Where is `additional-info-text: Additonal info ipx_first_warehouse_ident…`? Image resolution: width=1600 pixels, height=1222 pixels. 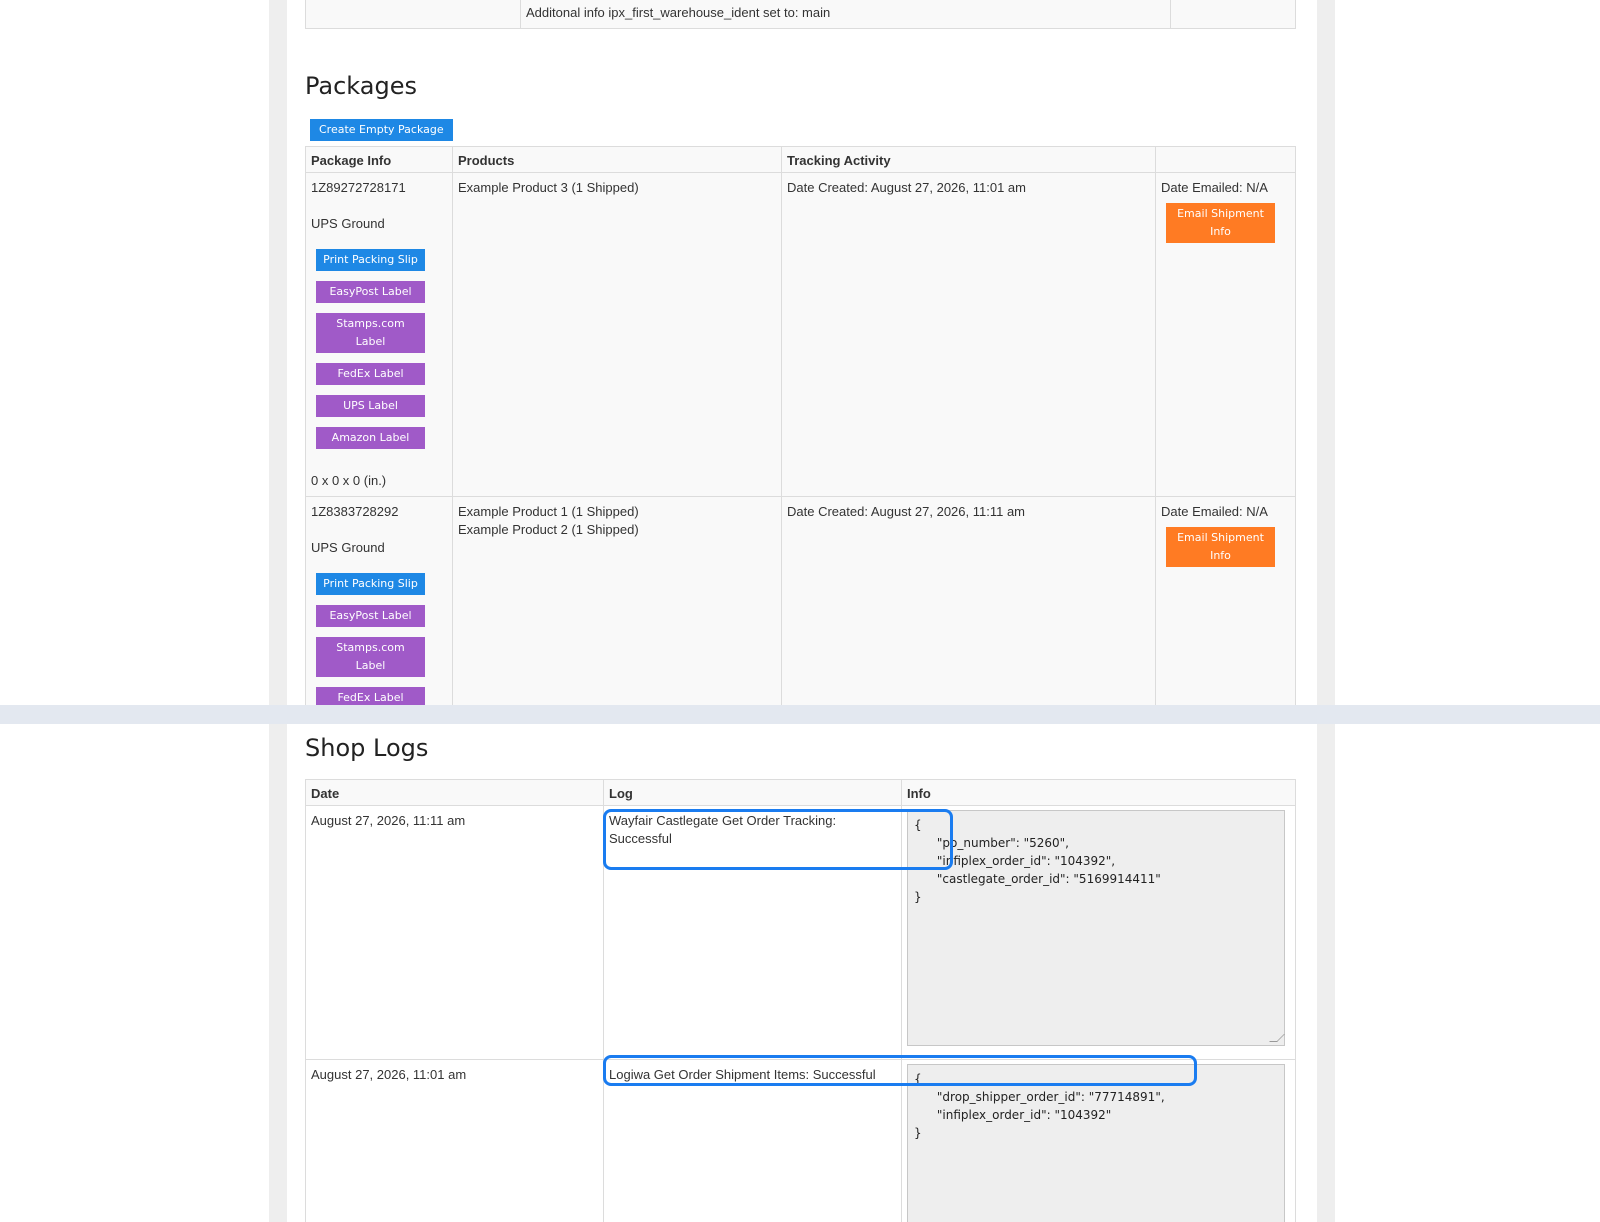
additional-info-text: Additonal info ipx_first_warehouse_ident… is located at coordinates (845, 14).